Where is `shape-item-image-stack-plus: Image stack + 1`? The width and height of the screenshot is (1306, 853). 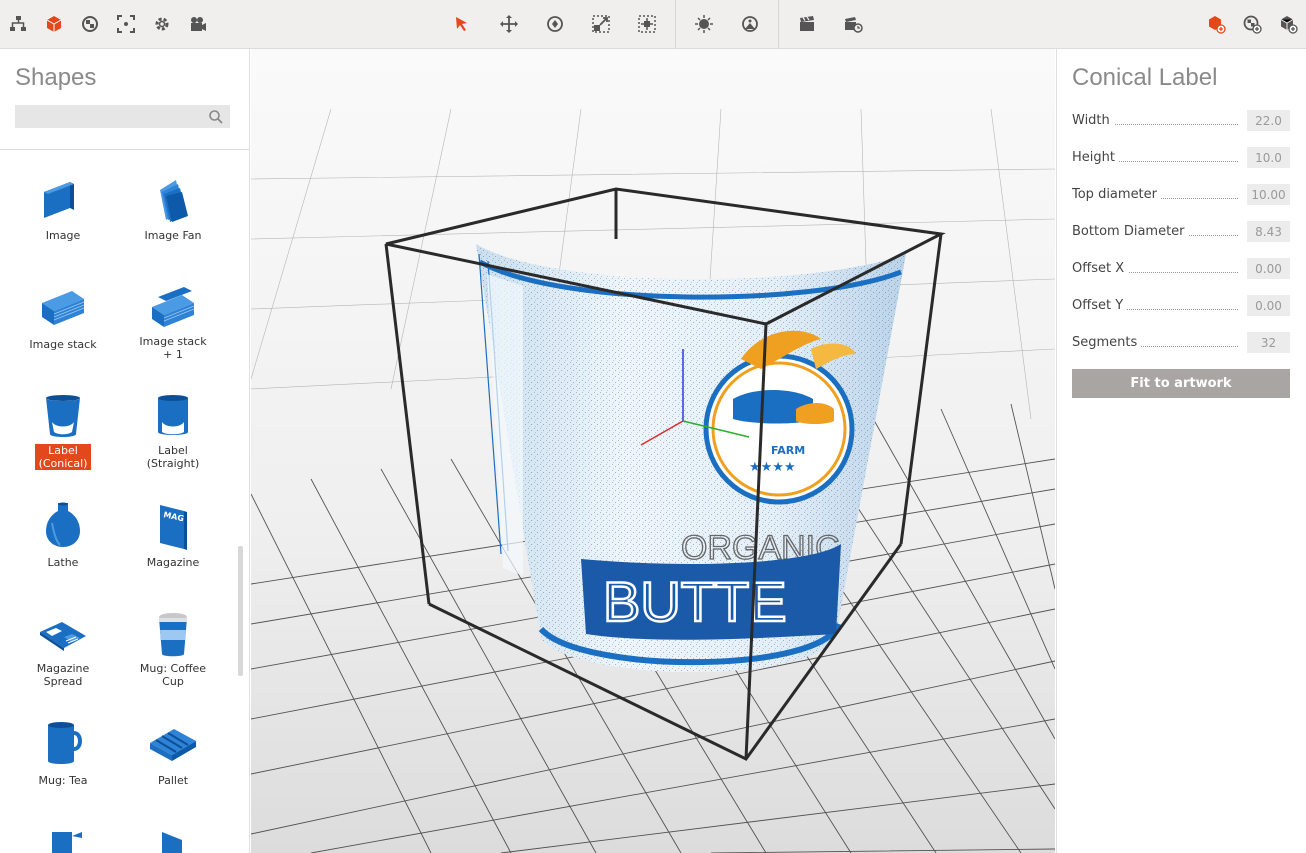 shape-item-image-stack-plus: Image stack + 1 is located at coordinates (173, 322).